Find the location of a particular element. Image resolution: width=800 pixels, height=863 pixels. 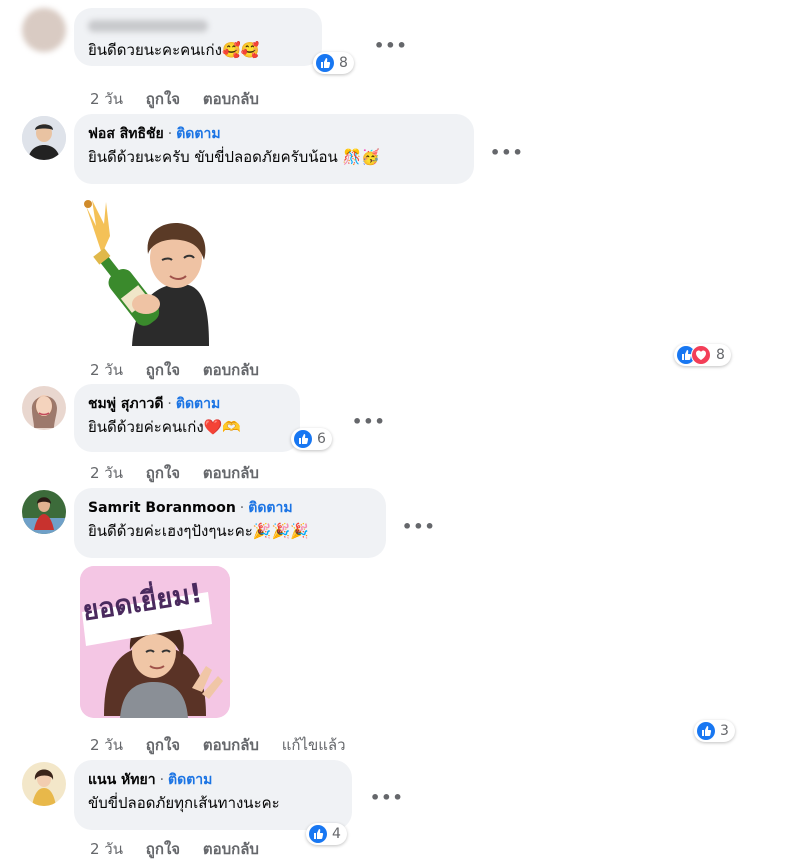

comment-actions: 2 วัน ถูกใจ ตอบกลับ แก้ไขแล้ว is located at coordinates (227, 745).